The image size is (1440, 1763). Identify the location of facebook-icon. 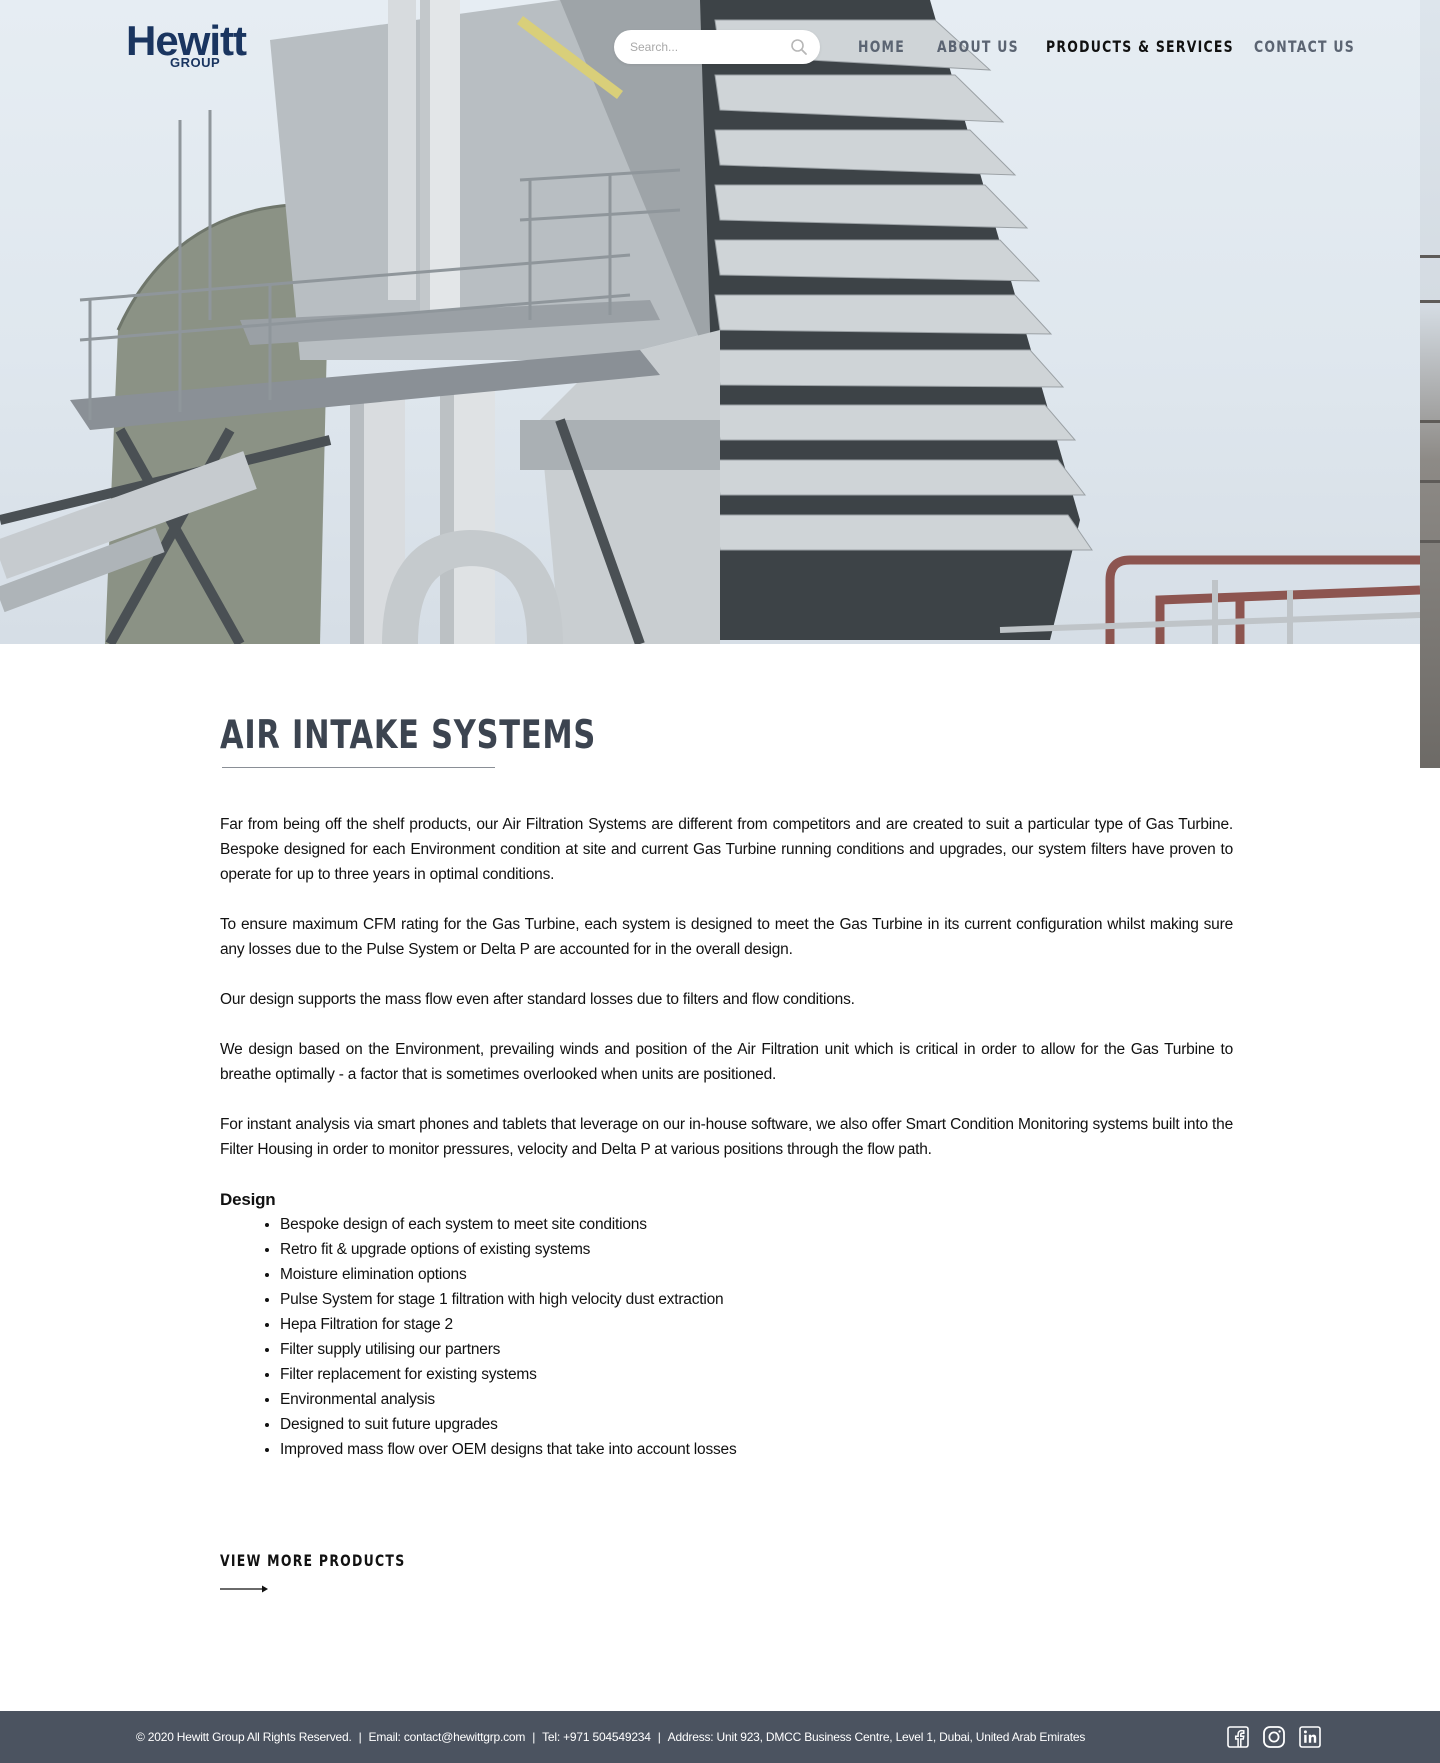
(1238, 1737).